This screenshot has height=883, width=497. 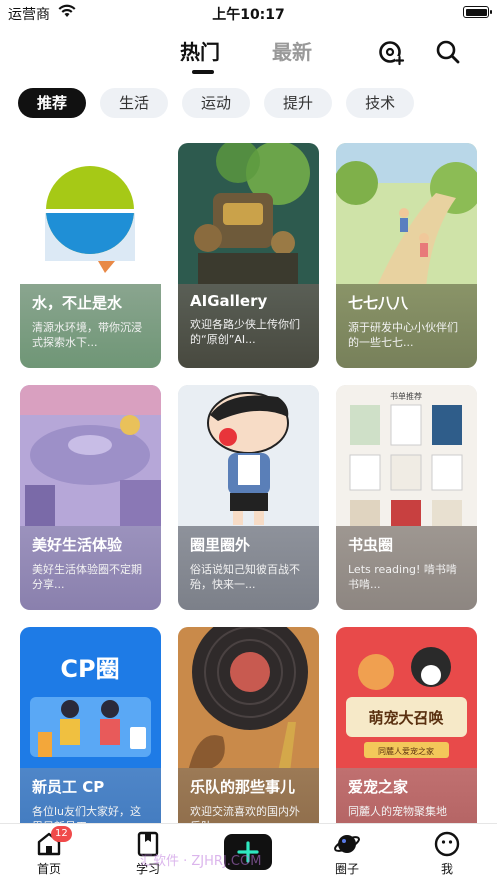 I want to click on pet-banner-subtitle: 同麓人爱宠之家, so click(x=406, y=751).